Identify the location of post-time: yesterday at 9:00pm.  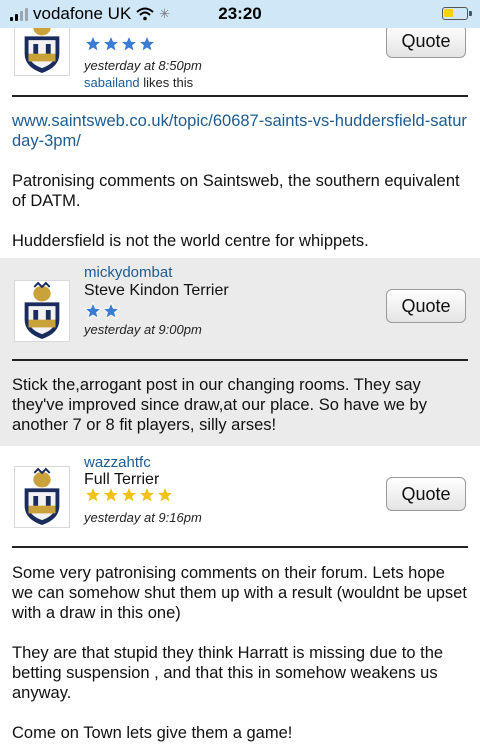
(143, 329).